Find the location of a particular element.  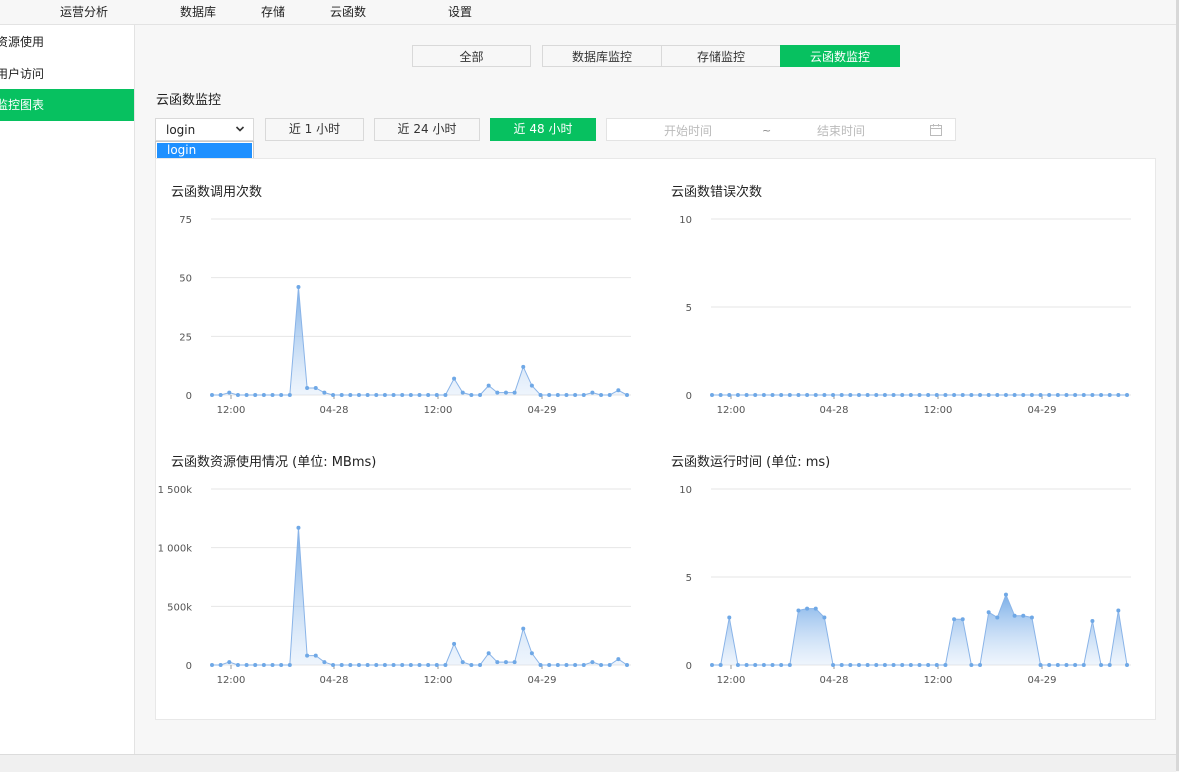

tab-cloud-function-monitor: 云函数监控 is located at coordinates (840, 56).